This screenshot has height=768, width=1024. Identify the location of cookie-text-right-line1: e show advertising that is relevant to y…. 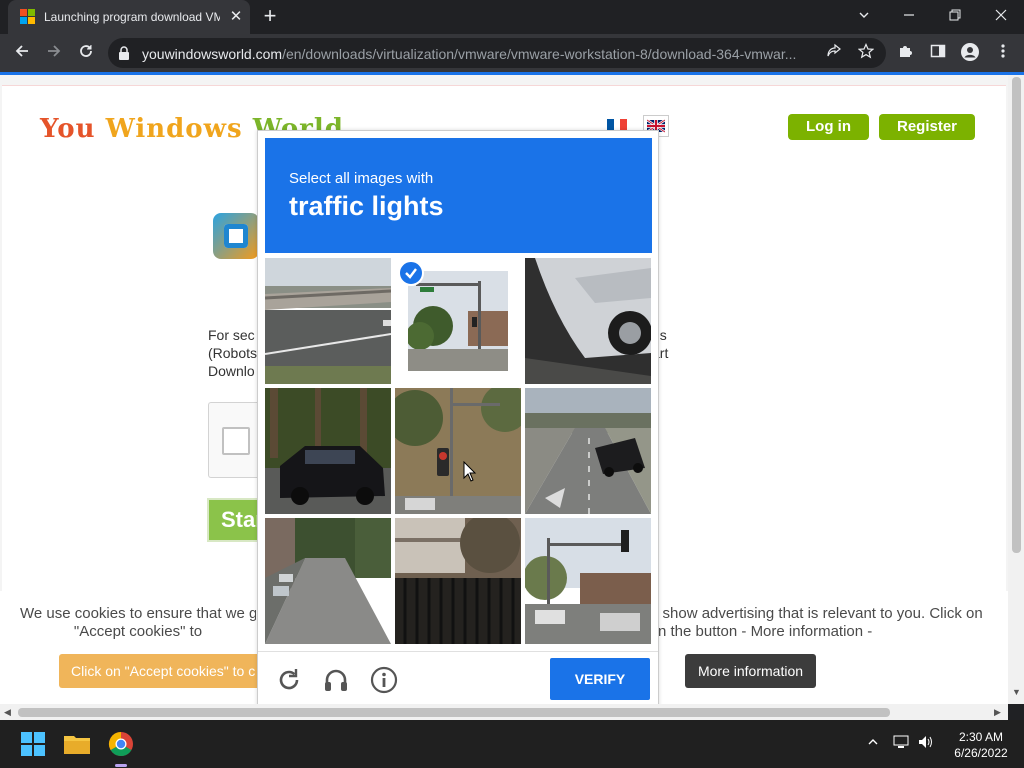
(816, 613).